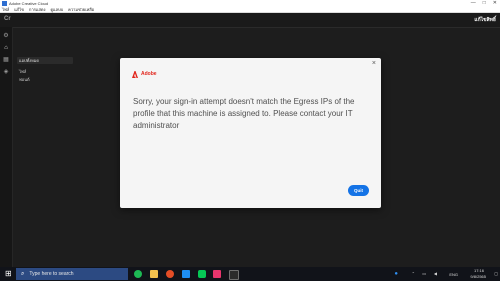 The width and height of the screenshot is (500, 281). I want to click on taskbar-search: ⌕ Type here to search, so click(72, 274).